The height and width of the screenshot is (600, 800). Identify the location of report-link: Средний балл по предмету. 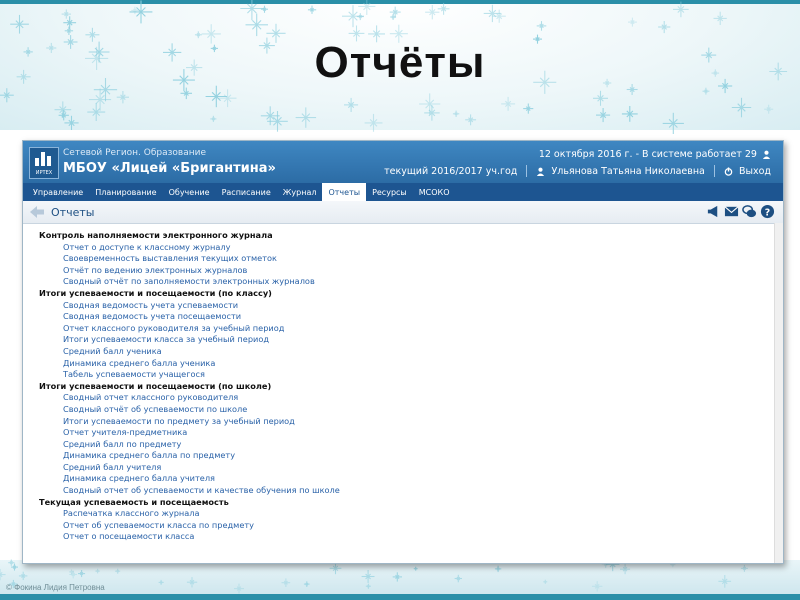
(411, 445).